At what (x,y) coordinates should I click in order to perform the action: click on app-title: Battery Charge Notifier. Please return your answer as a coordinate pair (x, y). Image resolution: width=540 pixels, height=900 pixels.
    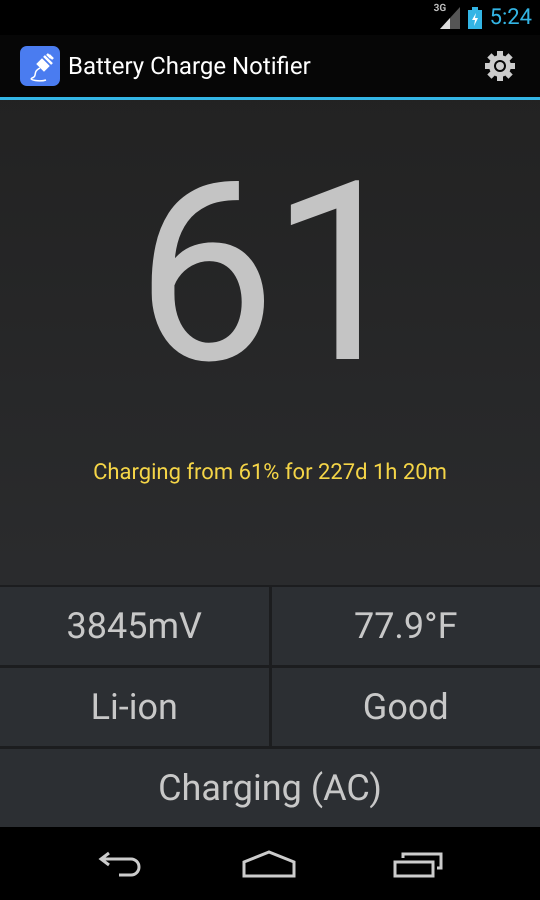
    Looking at the image, I should click on (189, 66).